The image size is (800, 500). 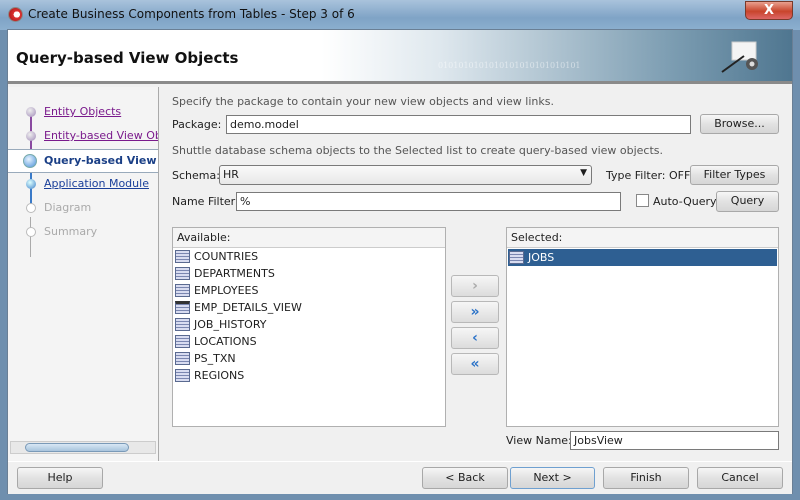 What do you see at coordinates (215, 358) in the screenshot?
I see `list-item-label: PS_TXN` at bounding box center [215, 358].